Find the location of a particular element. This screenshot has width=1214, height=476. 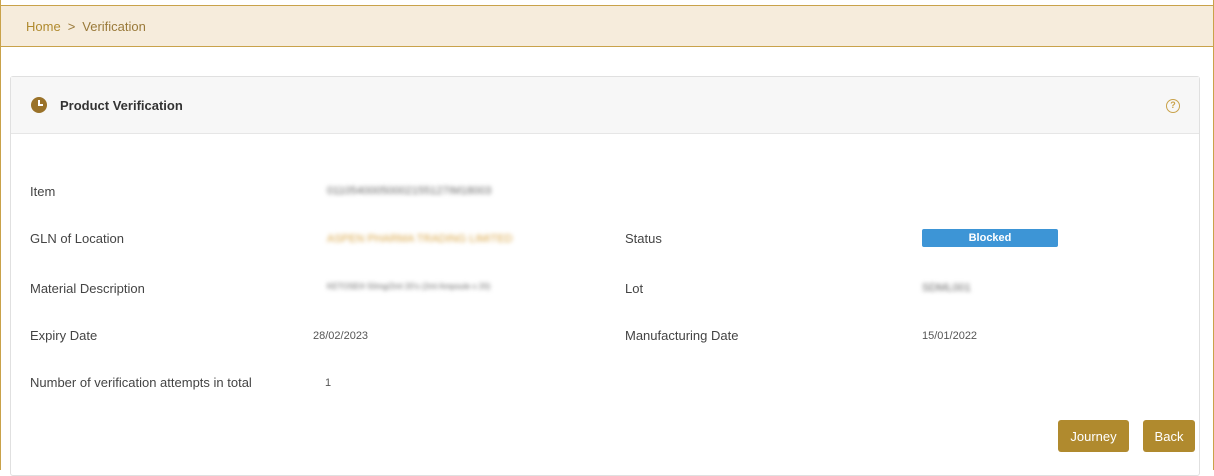

clock-icon is located at coordinates (39, 105).